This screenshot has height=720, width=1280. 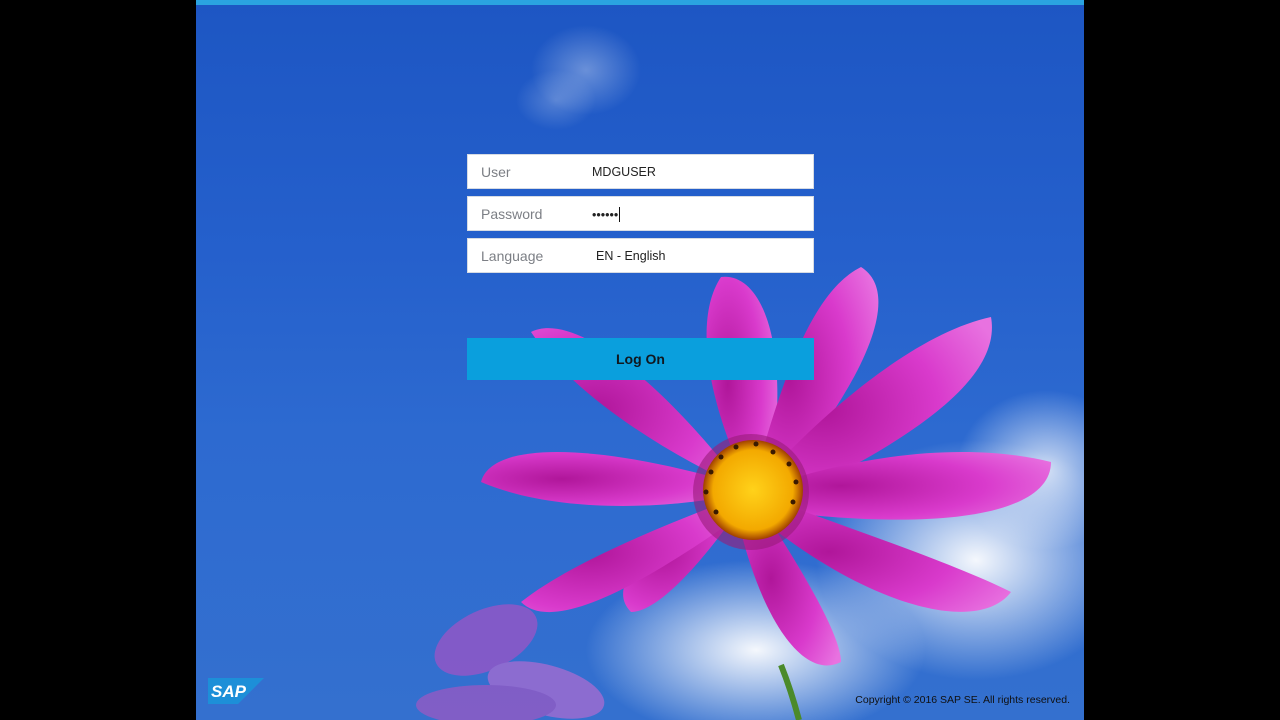 What do you see at coordinates (512, 256) in the screenshot?
I see `language-label: Language` at bounding box center [512, 256].